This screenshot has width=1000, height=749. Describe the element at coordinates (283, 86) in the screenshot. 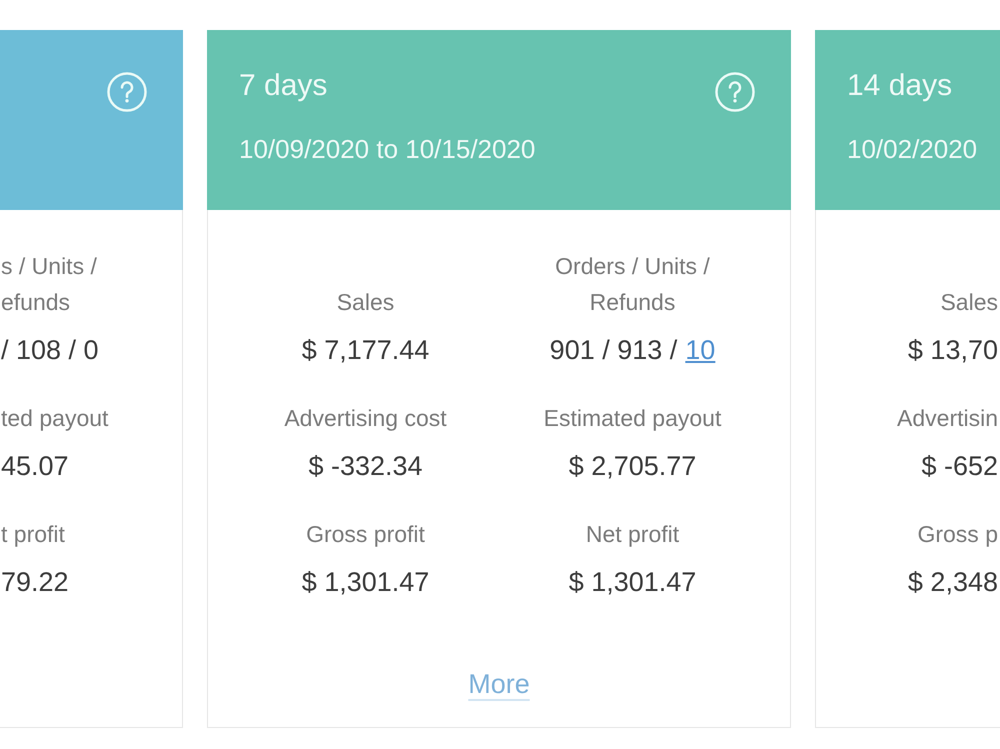

I see `period-title: 7 days` at that location.